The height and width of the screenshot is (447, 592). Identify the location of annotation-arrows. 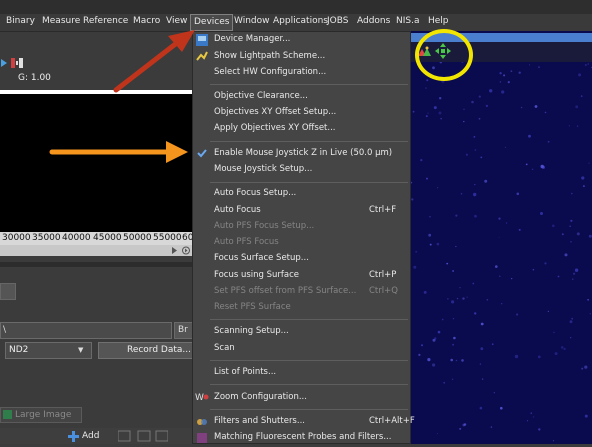
(122, 96).